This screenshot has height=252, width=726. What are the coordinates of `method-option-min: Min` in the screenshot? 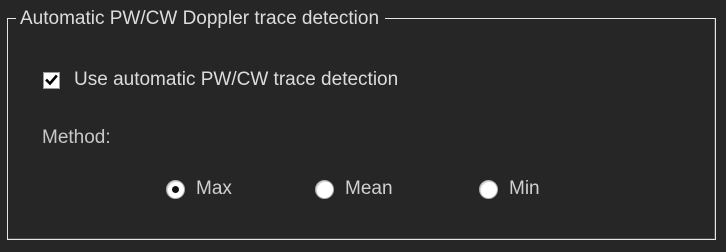 It's located at (509, 189).